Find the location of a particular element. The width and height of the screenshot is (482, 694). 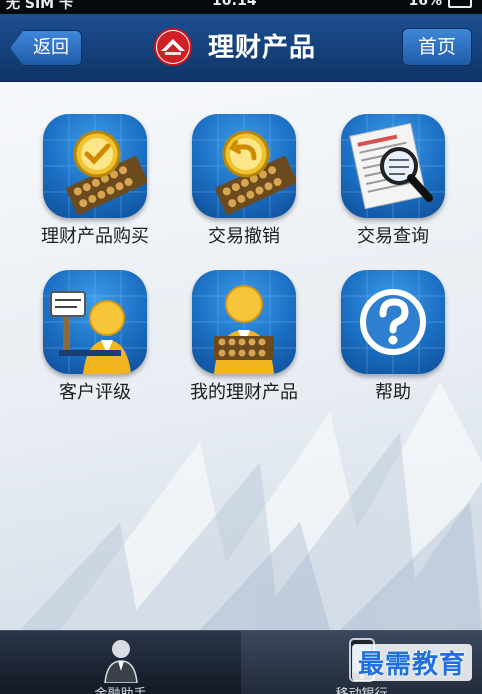

tile-label: 交易撤销 is located at coordinates (244, 236).